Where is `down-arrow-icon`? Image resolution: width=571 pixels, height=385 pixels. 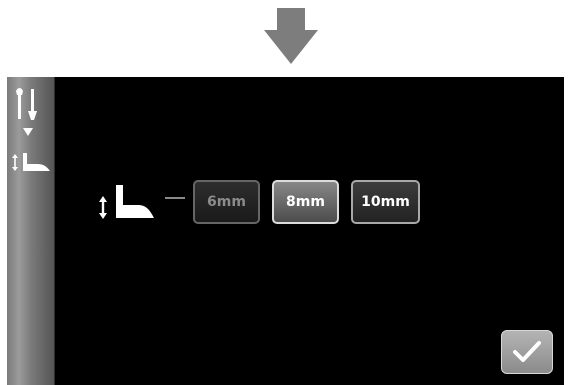
down-arrow-icon is located at coordinates (291, 36).